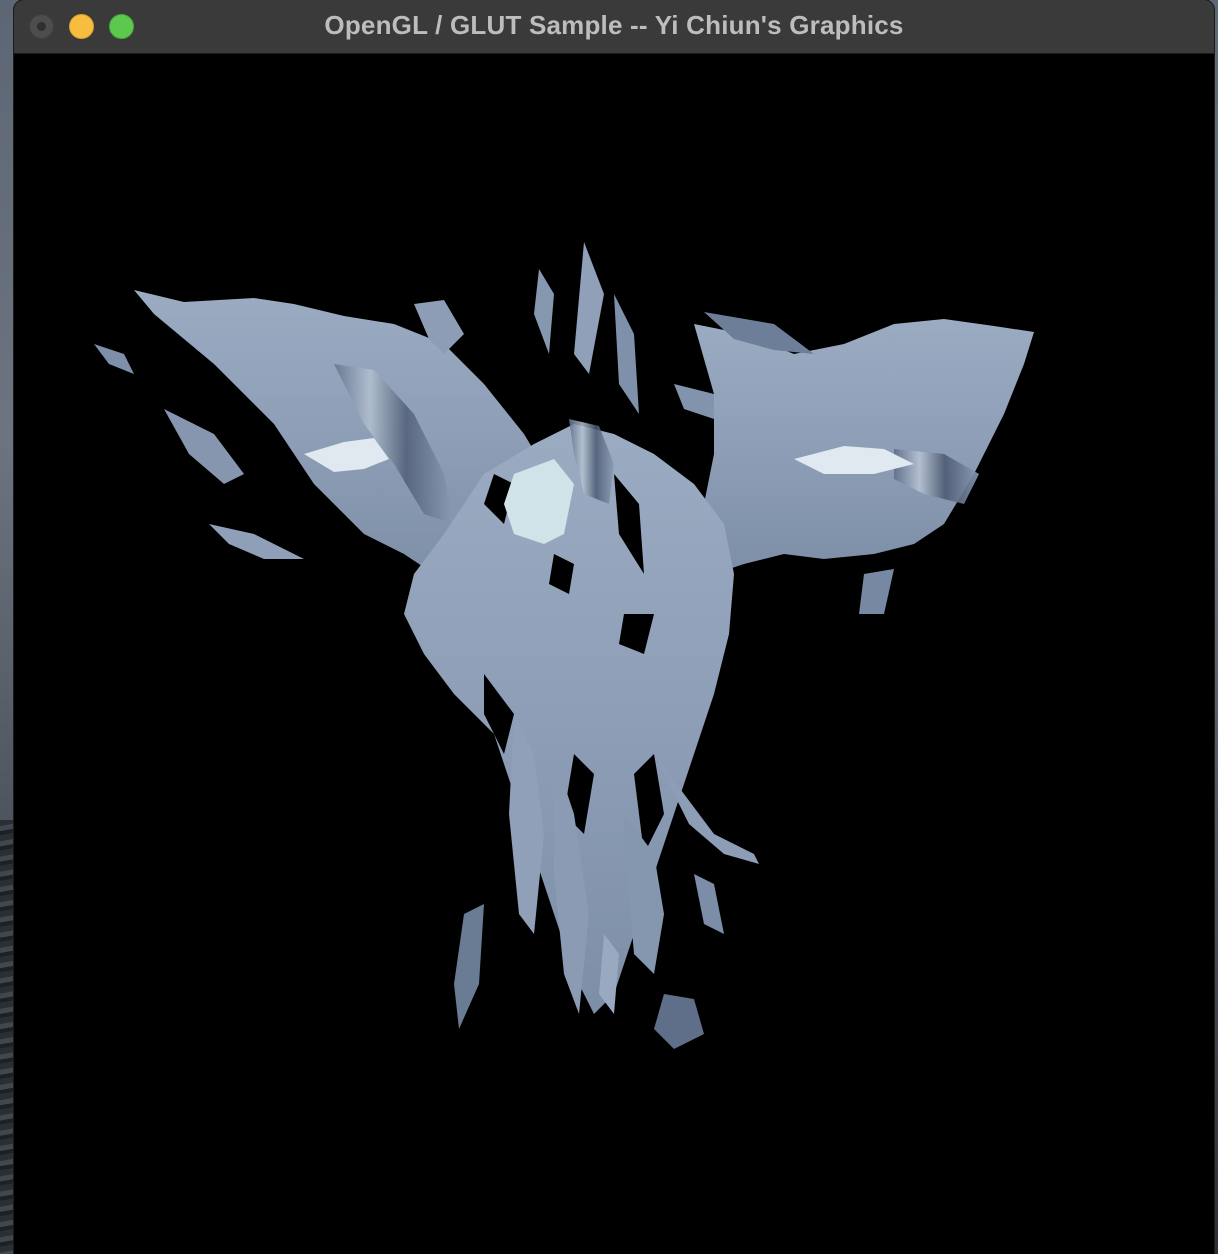 The height and width of the screenshot is (1254, 1218). I want to click on model-right-wing, so click(864, 446).